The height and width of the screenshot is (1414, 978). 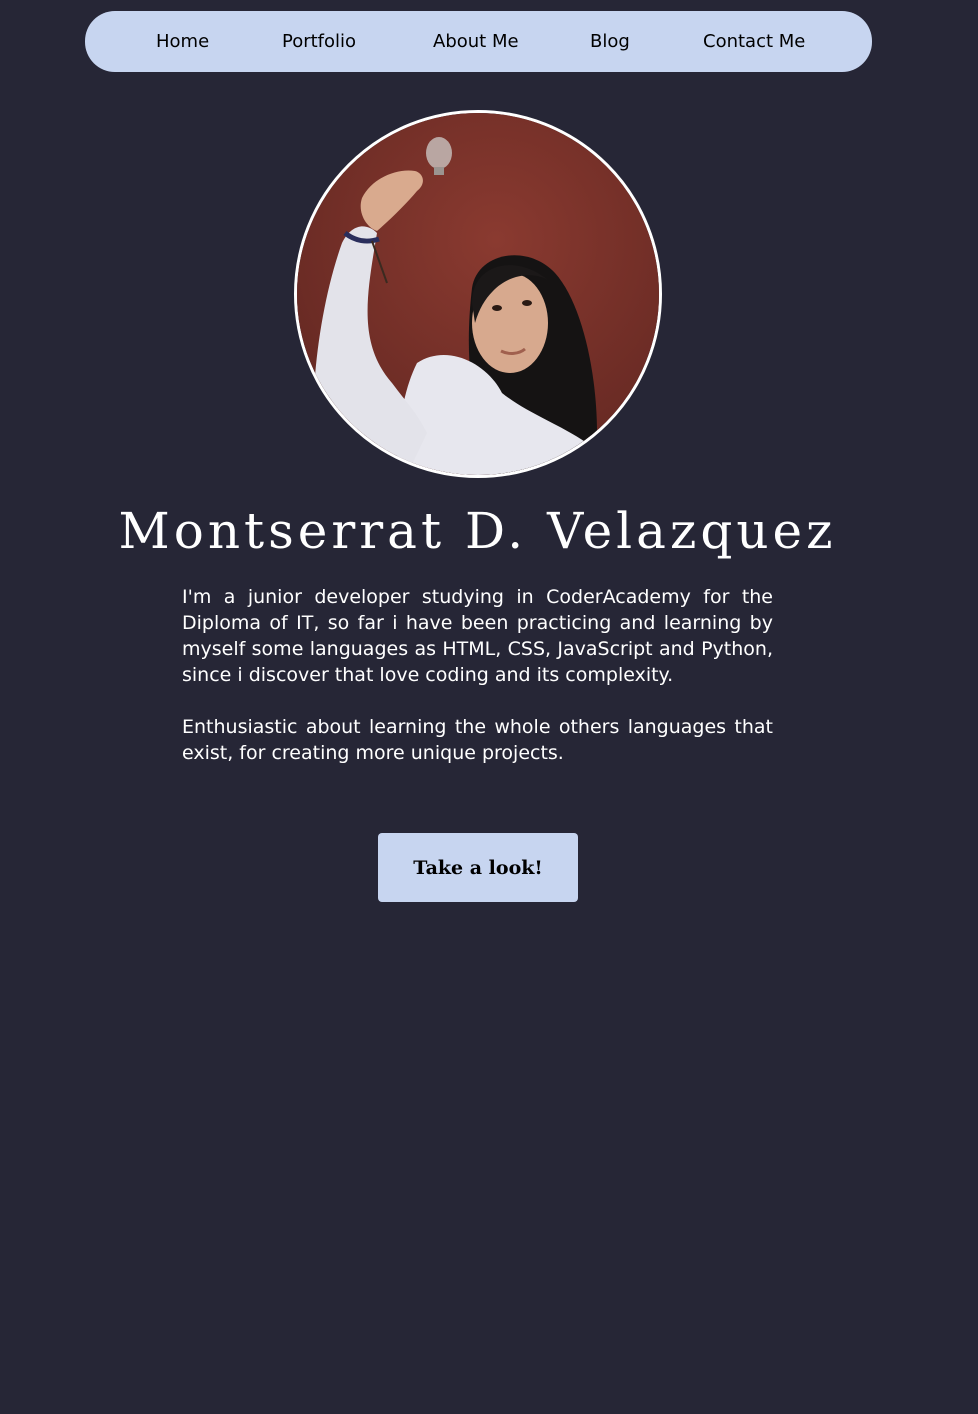 I want to click on profile-name: Montserrat D. Velazquez, so click(x=477, y=531).